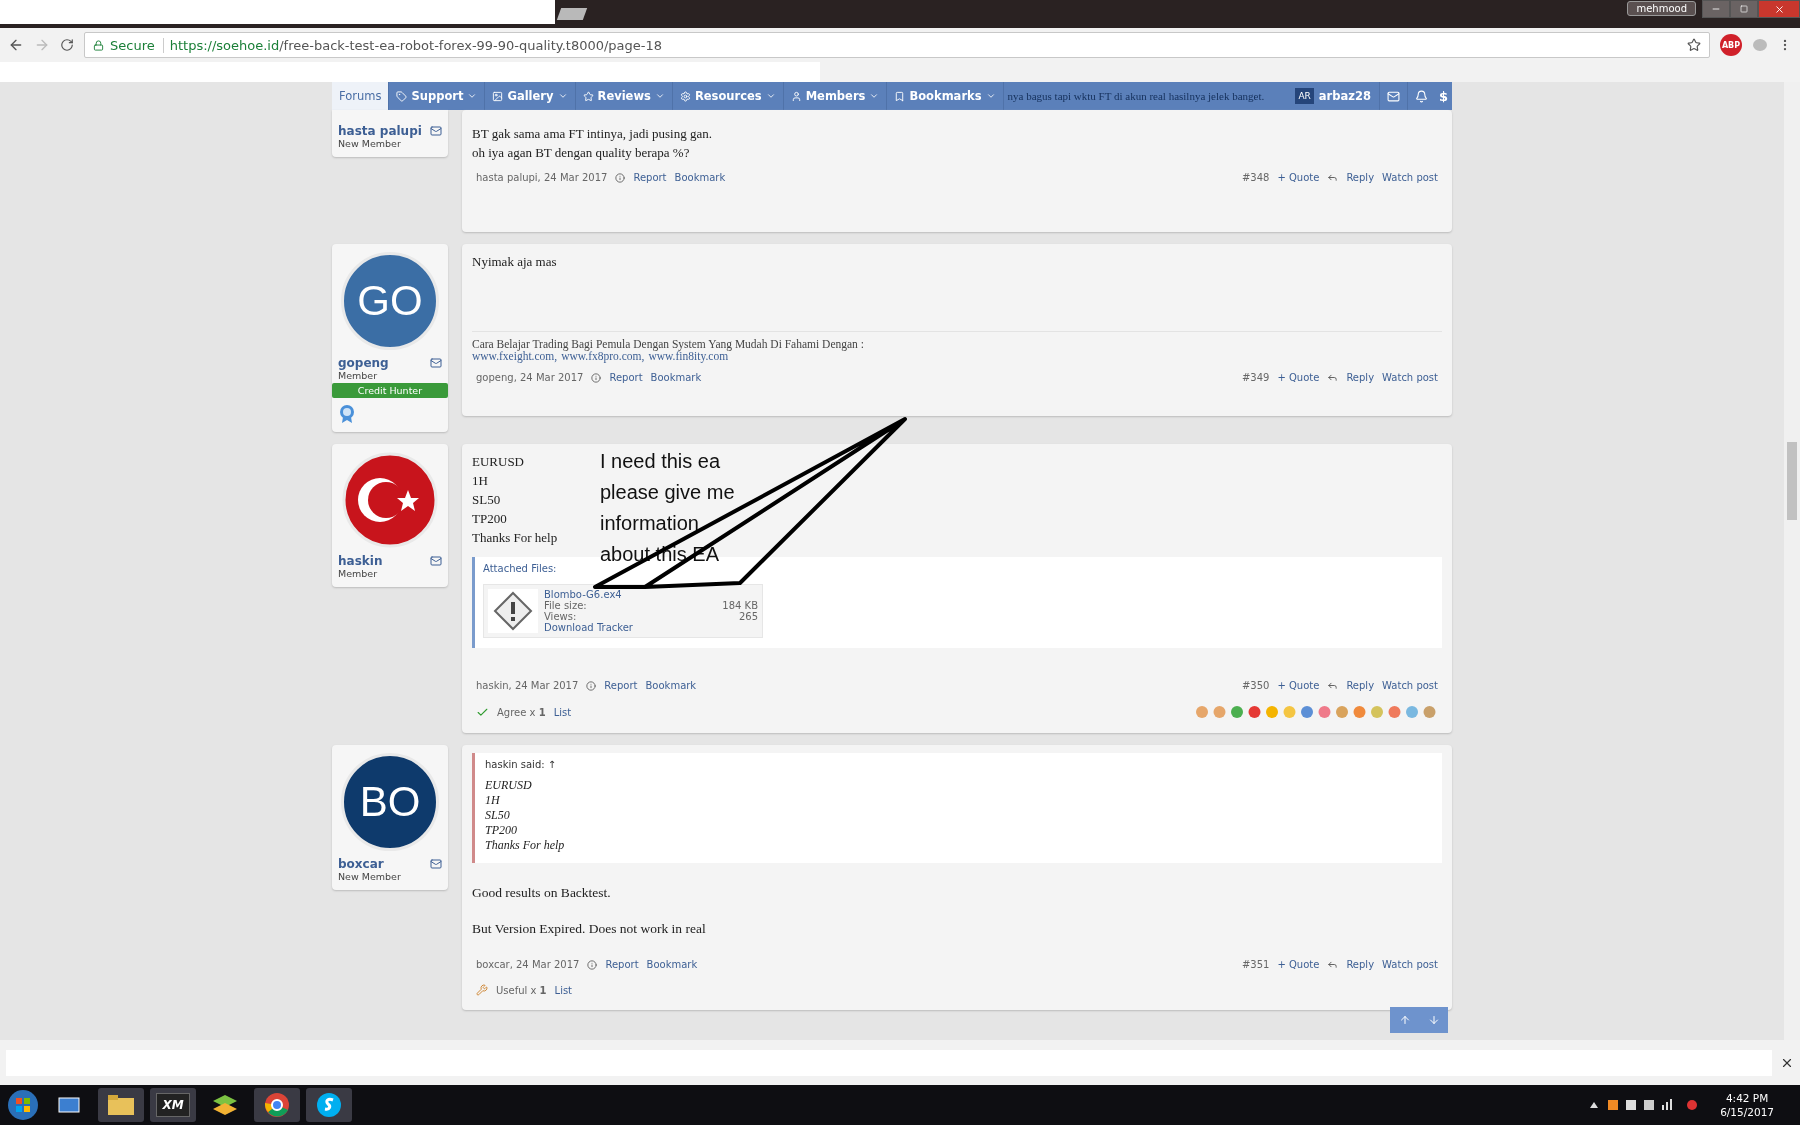  What do you see at coordinates (589, 929) in the screenshot?
I see `post-text: But Version Expired. Does not work in real` at bounding box center [589, 929].